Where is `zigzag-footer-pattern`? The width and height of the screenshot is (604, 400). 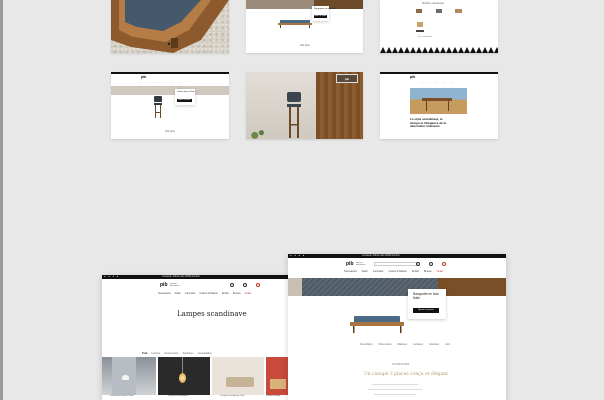 zigzag-footer-pattern is located at coordinates (439, 50).